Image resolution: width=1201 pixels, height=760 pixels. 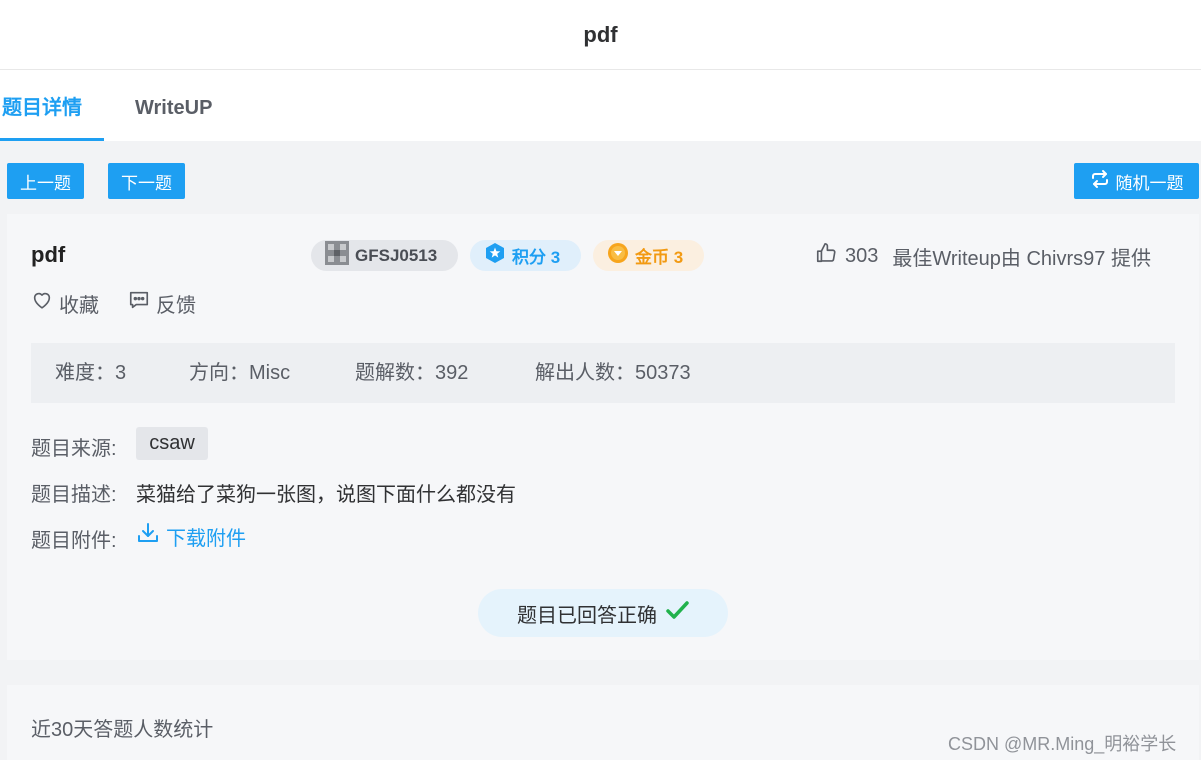 I want to click on feedback-label: 反馈, so click(x=176, y=305).